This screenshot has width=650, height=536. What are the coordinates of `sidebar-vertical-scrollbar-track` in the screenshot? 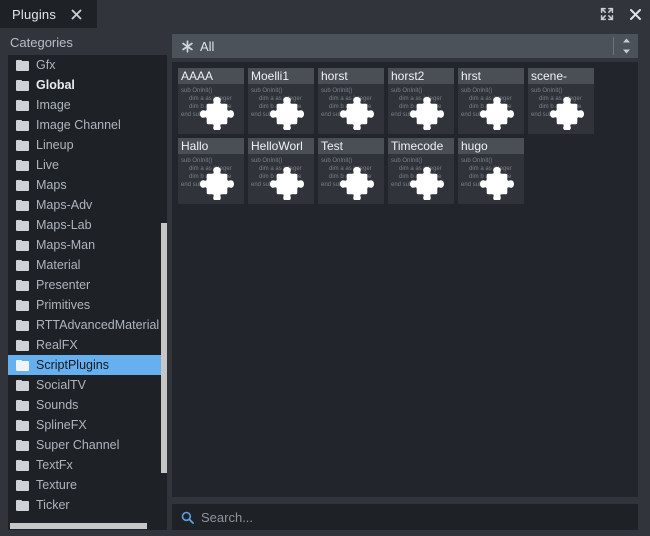 It's located at (164, 288).